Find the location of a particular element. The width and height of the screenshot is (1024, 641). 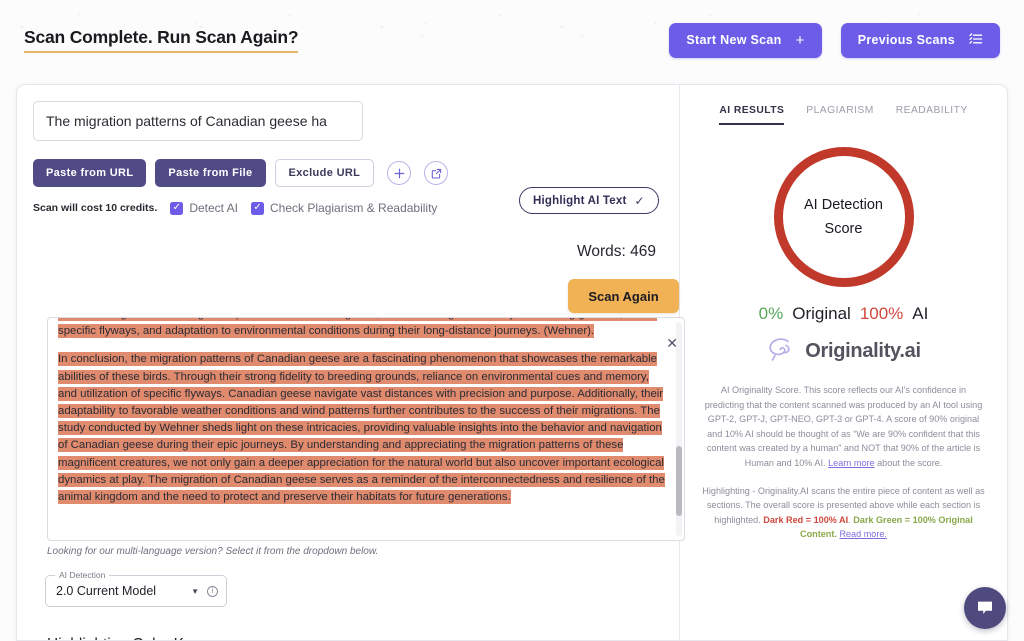

highlight-ai-text-label: Highlight AI Text is located at coordinates (580, 200).